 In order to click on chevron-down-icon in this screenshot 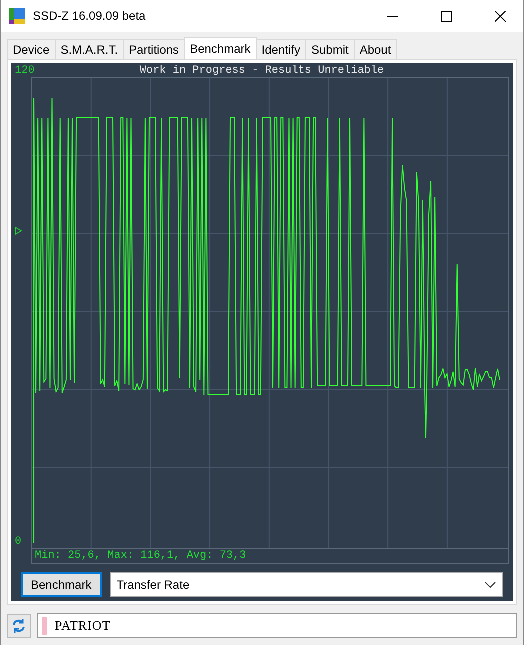, I will do `click(490, 585)`.